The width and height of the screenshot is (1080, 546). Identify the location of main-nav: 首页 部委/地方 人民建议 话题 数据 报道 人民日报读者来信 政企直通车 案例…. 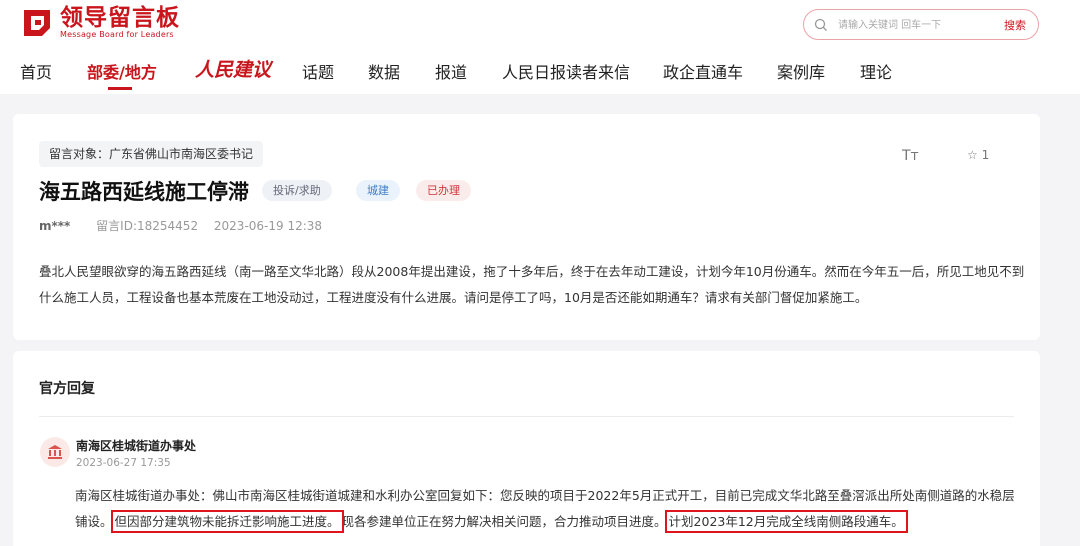
(540, 74).